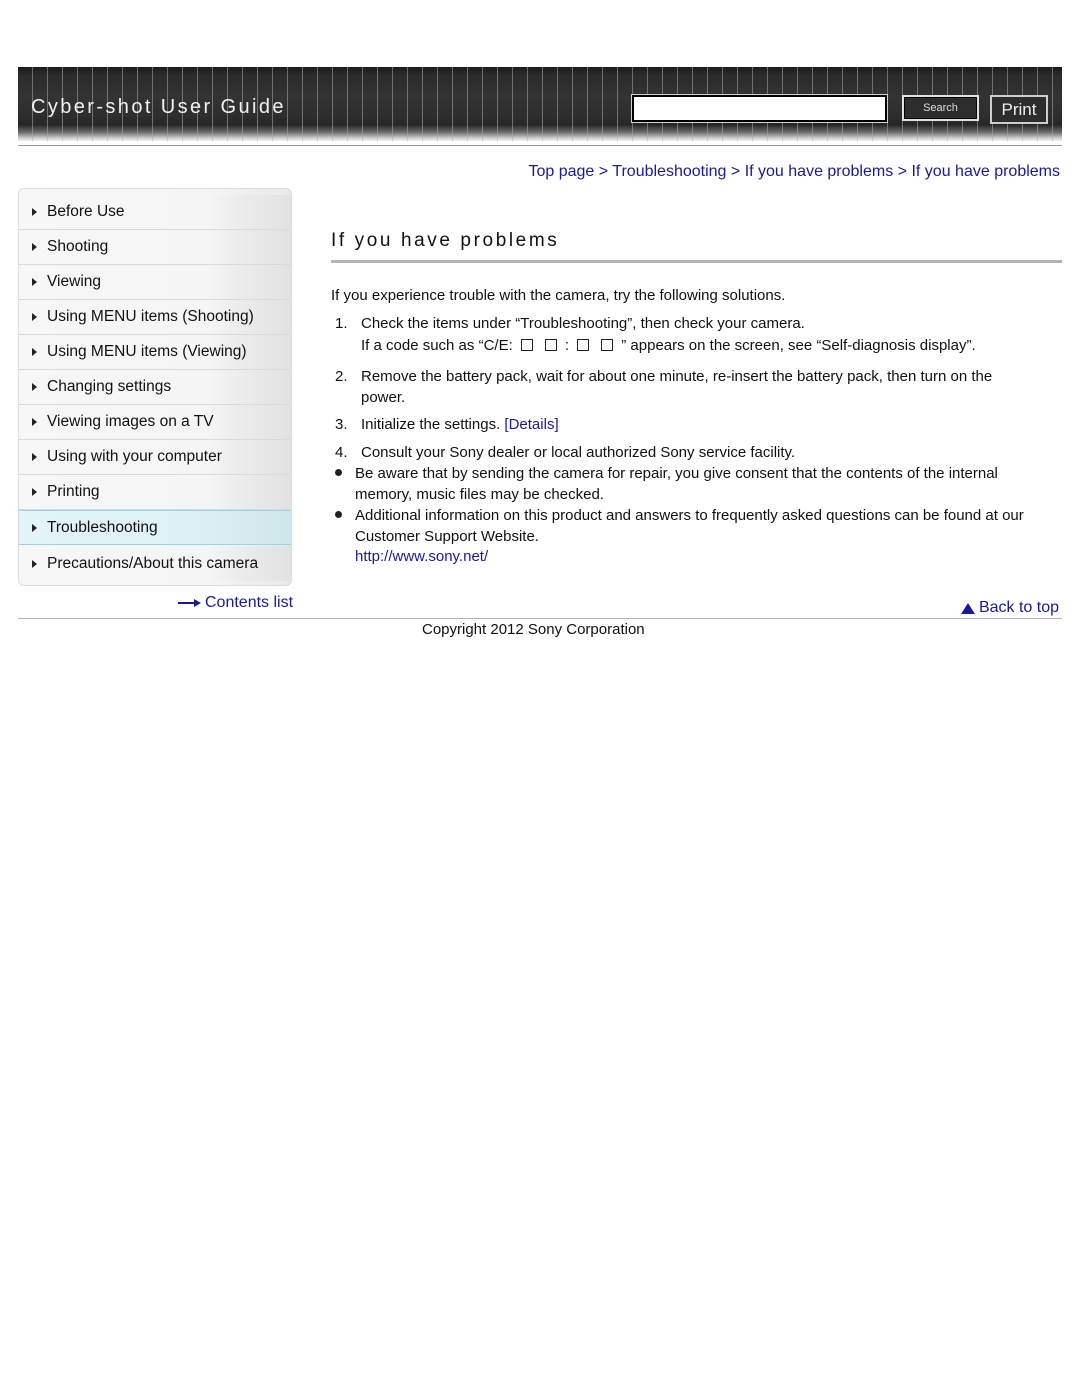 The width and height of the screenshot is (1080, 1397). Describe the element at coordinates (134, 456) in the screenshot. I see `sidebar-item-label: Using with your computer` at that location.